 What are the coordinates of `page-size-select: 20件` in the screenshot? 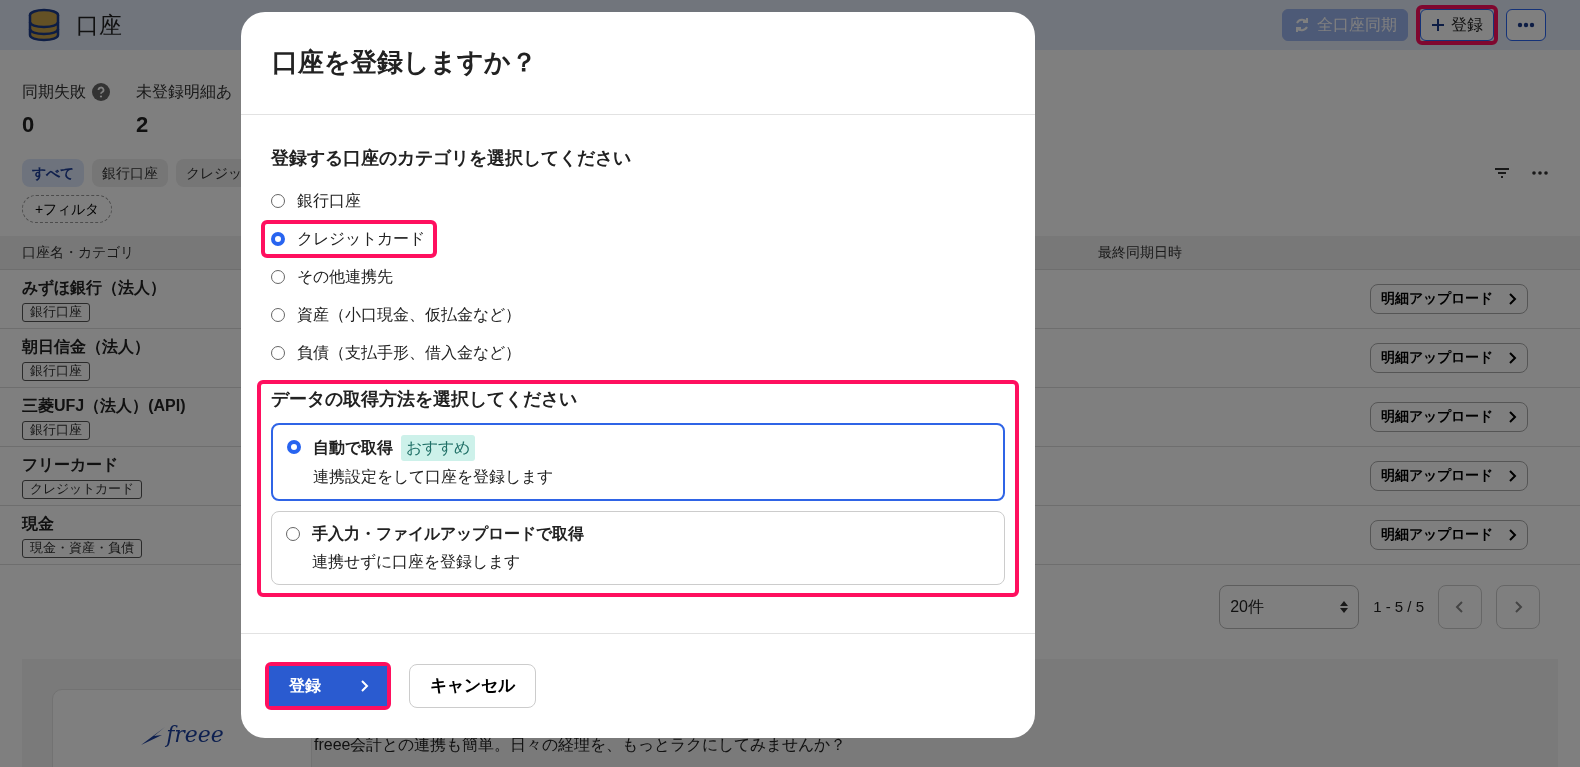 It's located at (1289, 607).